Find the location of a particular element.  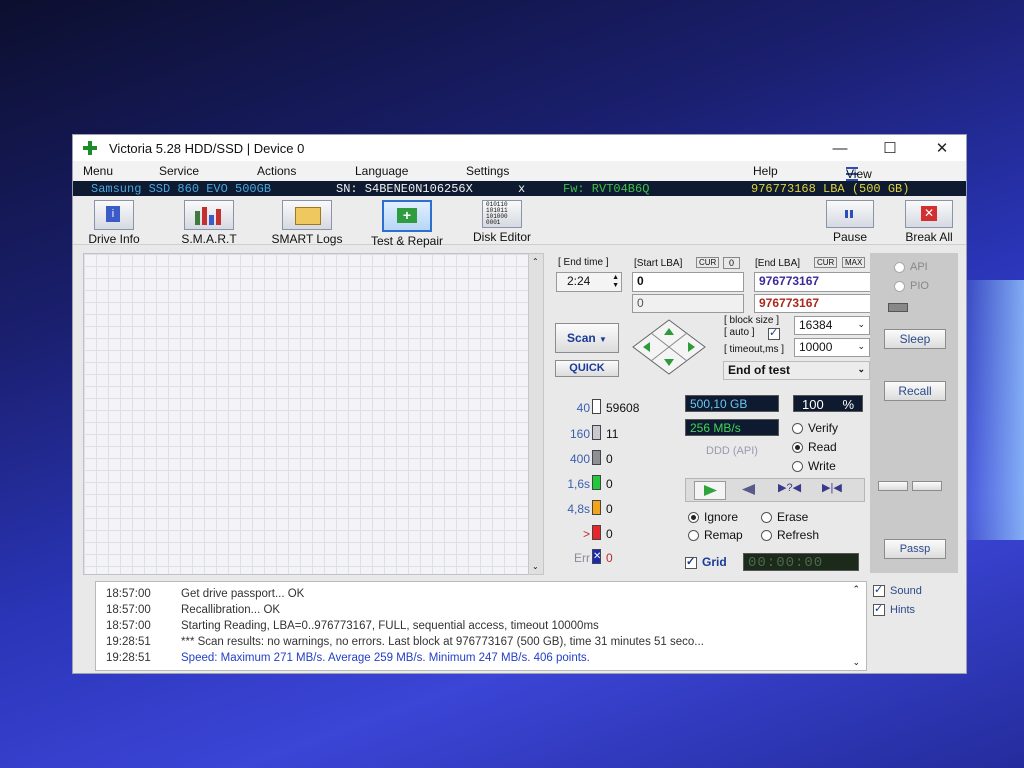

option-erase: Erase is located at coordinates (784, 517).